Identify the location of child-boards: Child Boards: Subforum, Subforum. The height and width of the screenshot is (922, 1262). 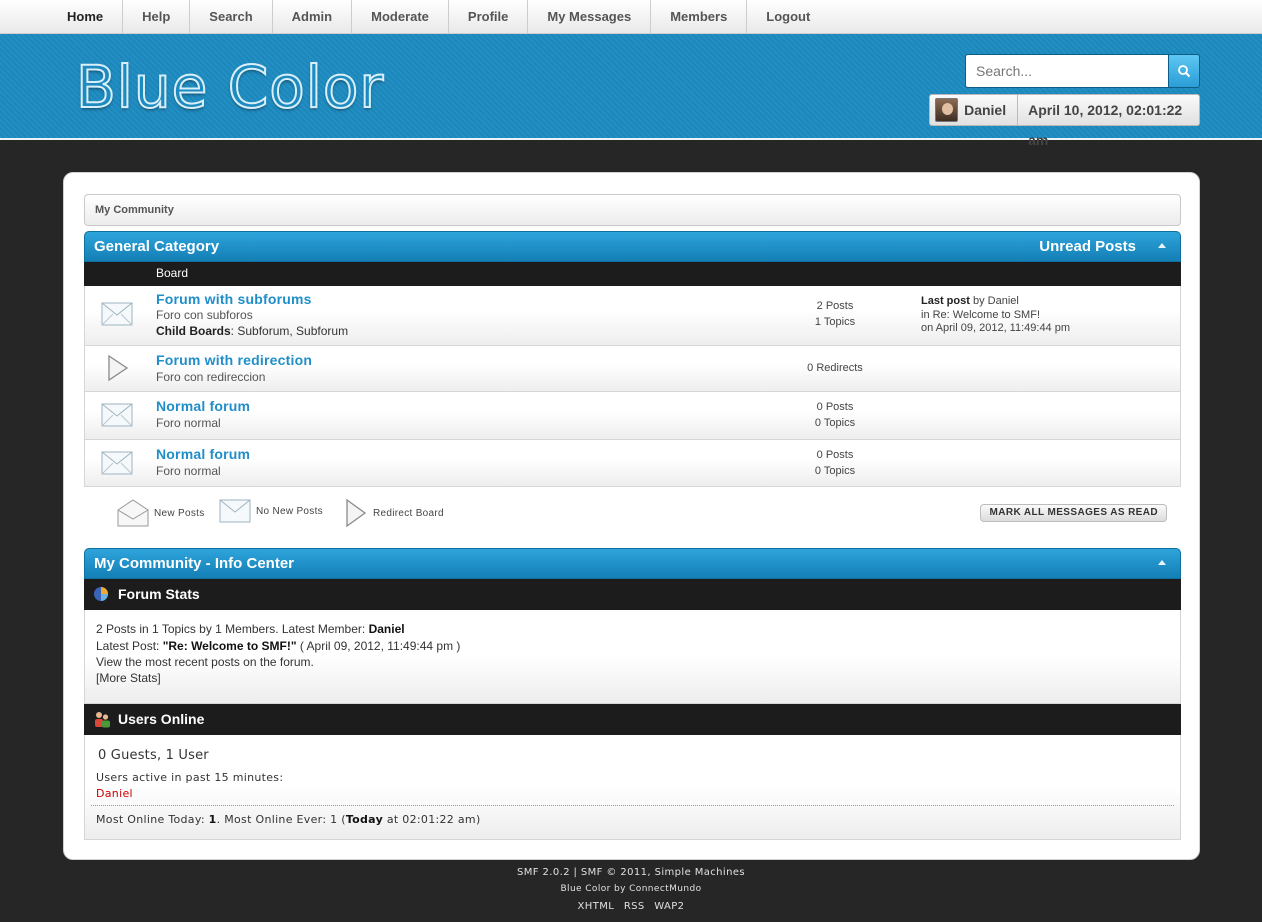
(252, 331).